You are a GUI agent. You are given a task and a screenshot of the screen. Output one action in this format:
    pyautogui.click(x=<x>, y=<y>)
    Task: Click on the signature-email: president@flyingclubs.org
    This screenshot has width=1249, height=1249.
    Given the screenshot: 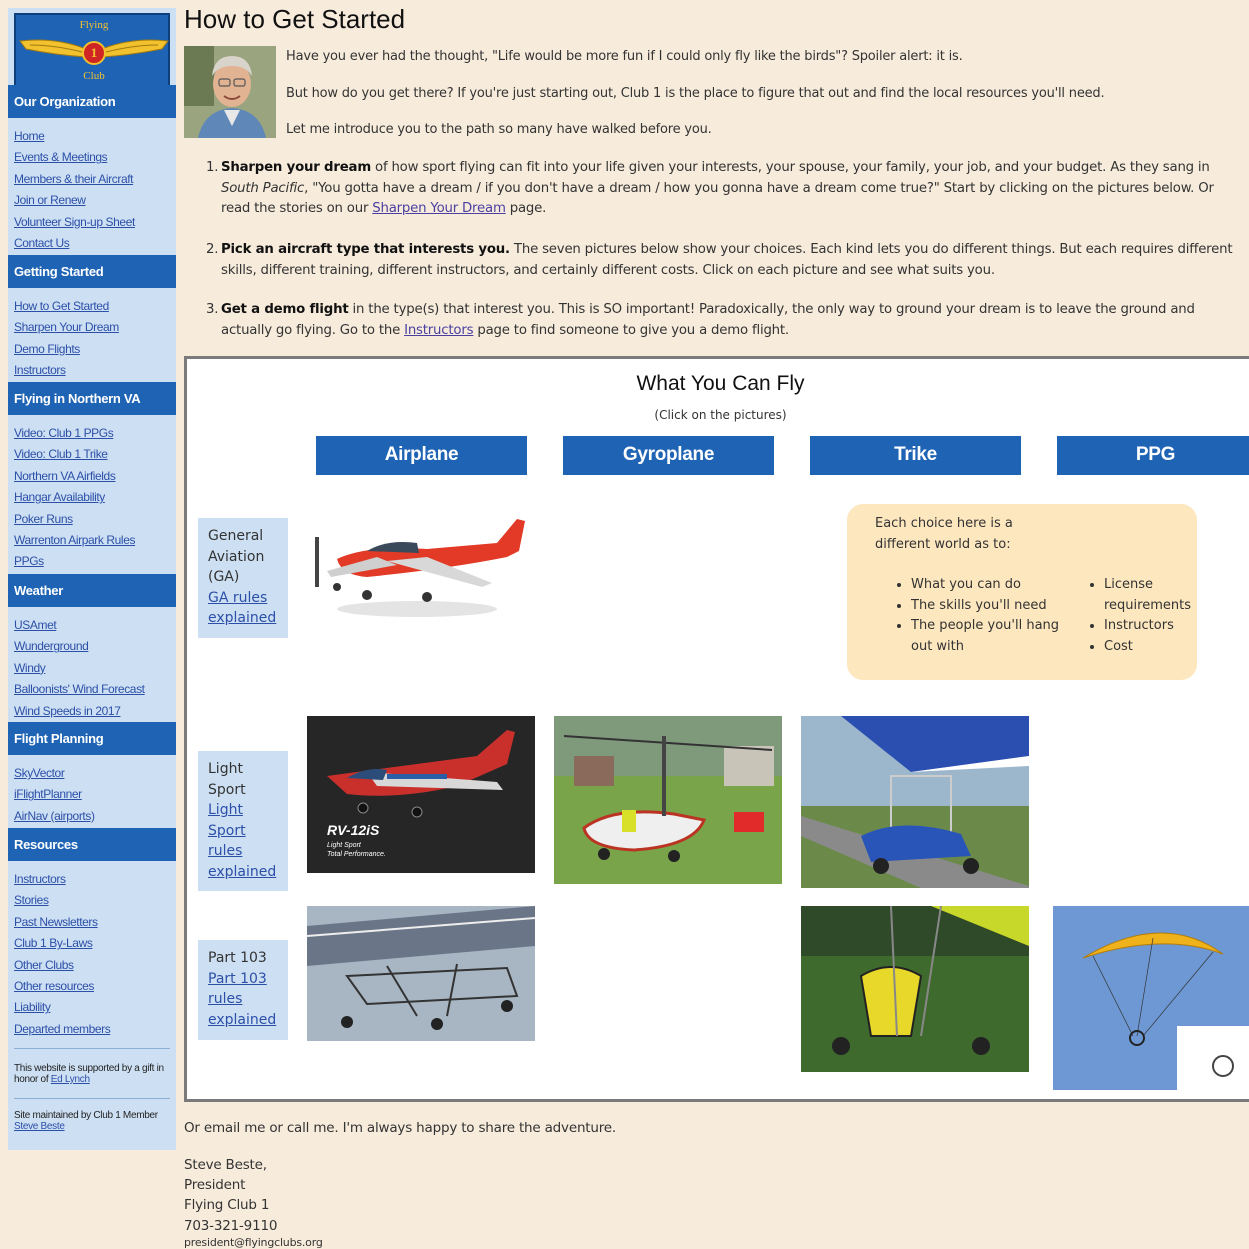 What is the action you would take?
    pyautogui.click(x=253, y=1242)
    